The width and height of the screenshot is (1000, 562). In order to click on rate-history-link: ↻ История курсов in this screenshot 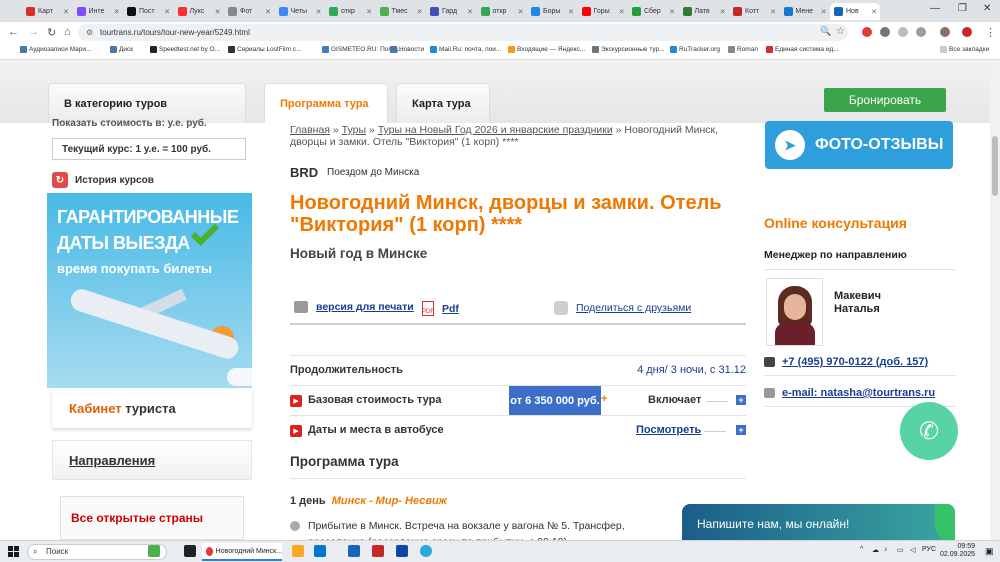, I will do `click(103, 180)`.